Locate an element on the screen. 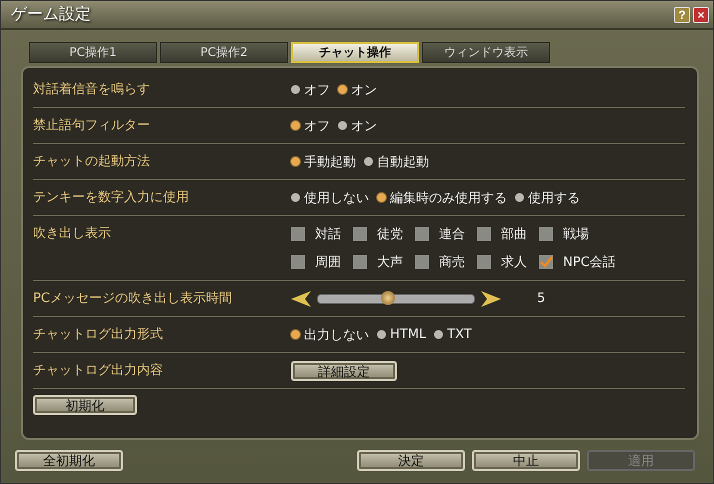  slider-thumb is located at coordinates (388, 297).